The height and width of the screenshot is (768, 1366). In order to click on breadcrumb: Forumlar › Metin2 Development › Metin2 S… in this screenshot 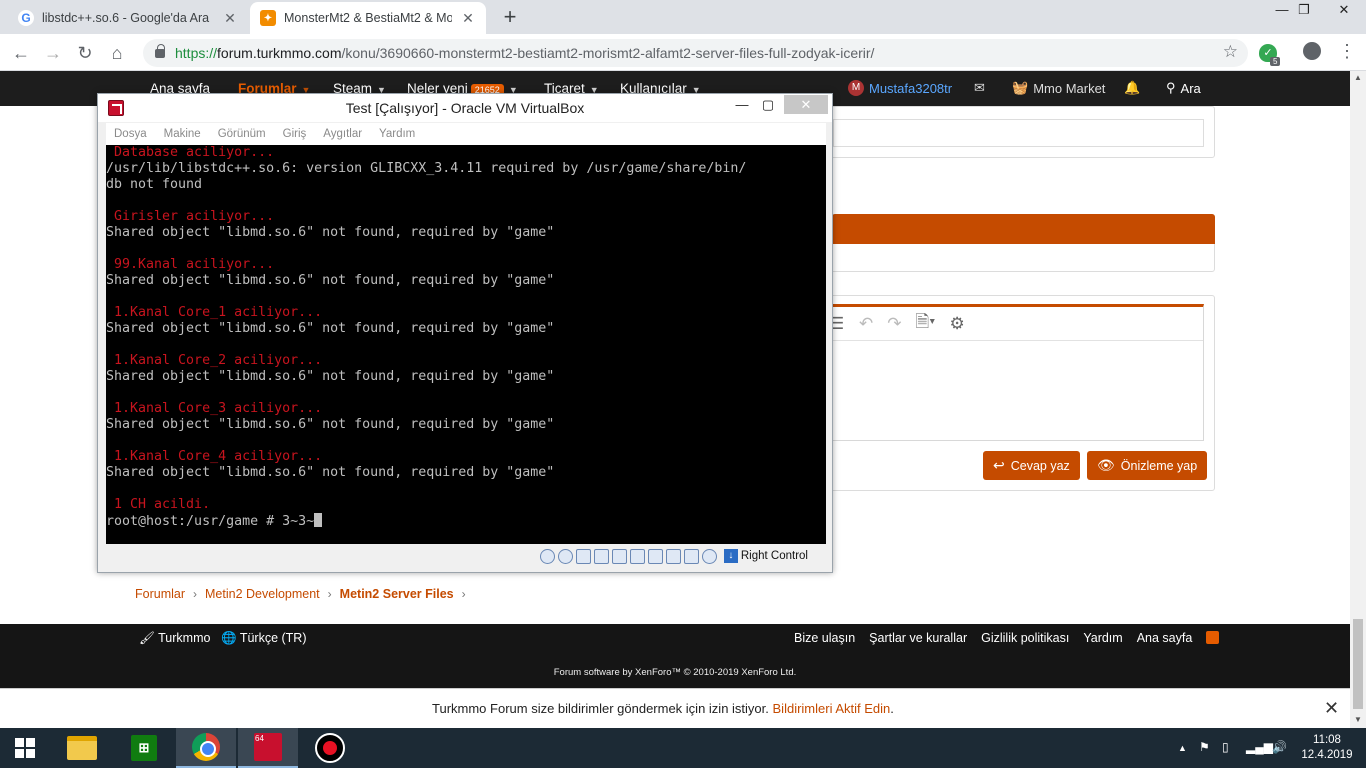, I will do `click(300, 594)`.